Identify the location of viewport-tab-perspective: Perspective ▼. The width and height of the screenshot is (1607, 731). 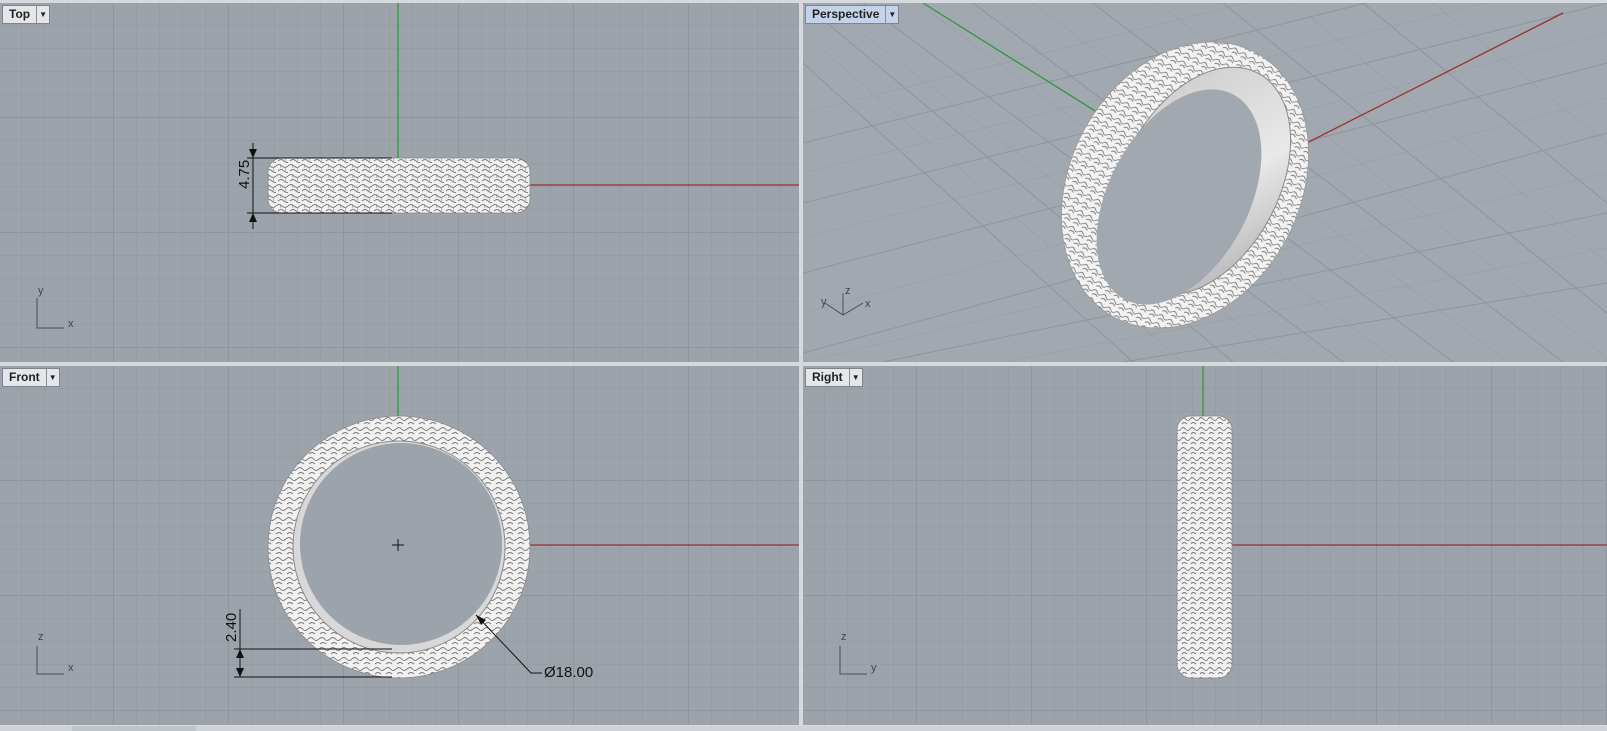
(852, 14).